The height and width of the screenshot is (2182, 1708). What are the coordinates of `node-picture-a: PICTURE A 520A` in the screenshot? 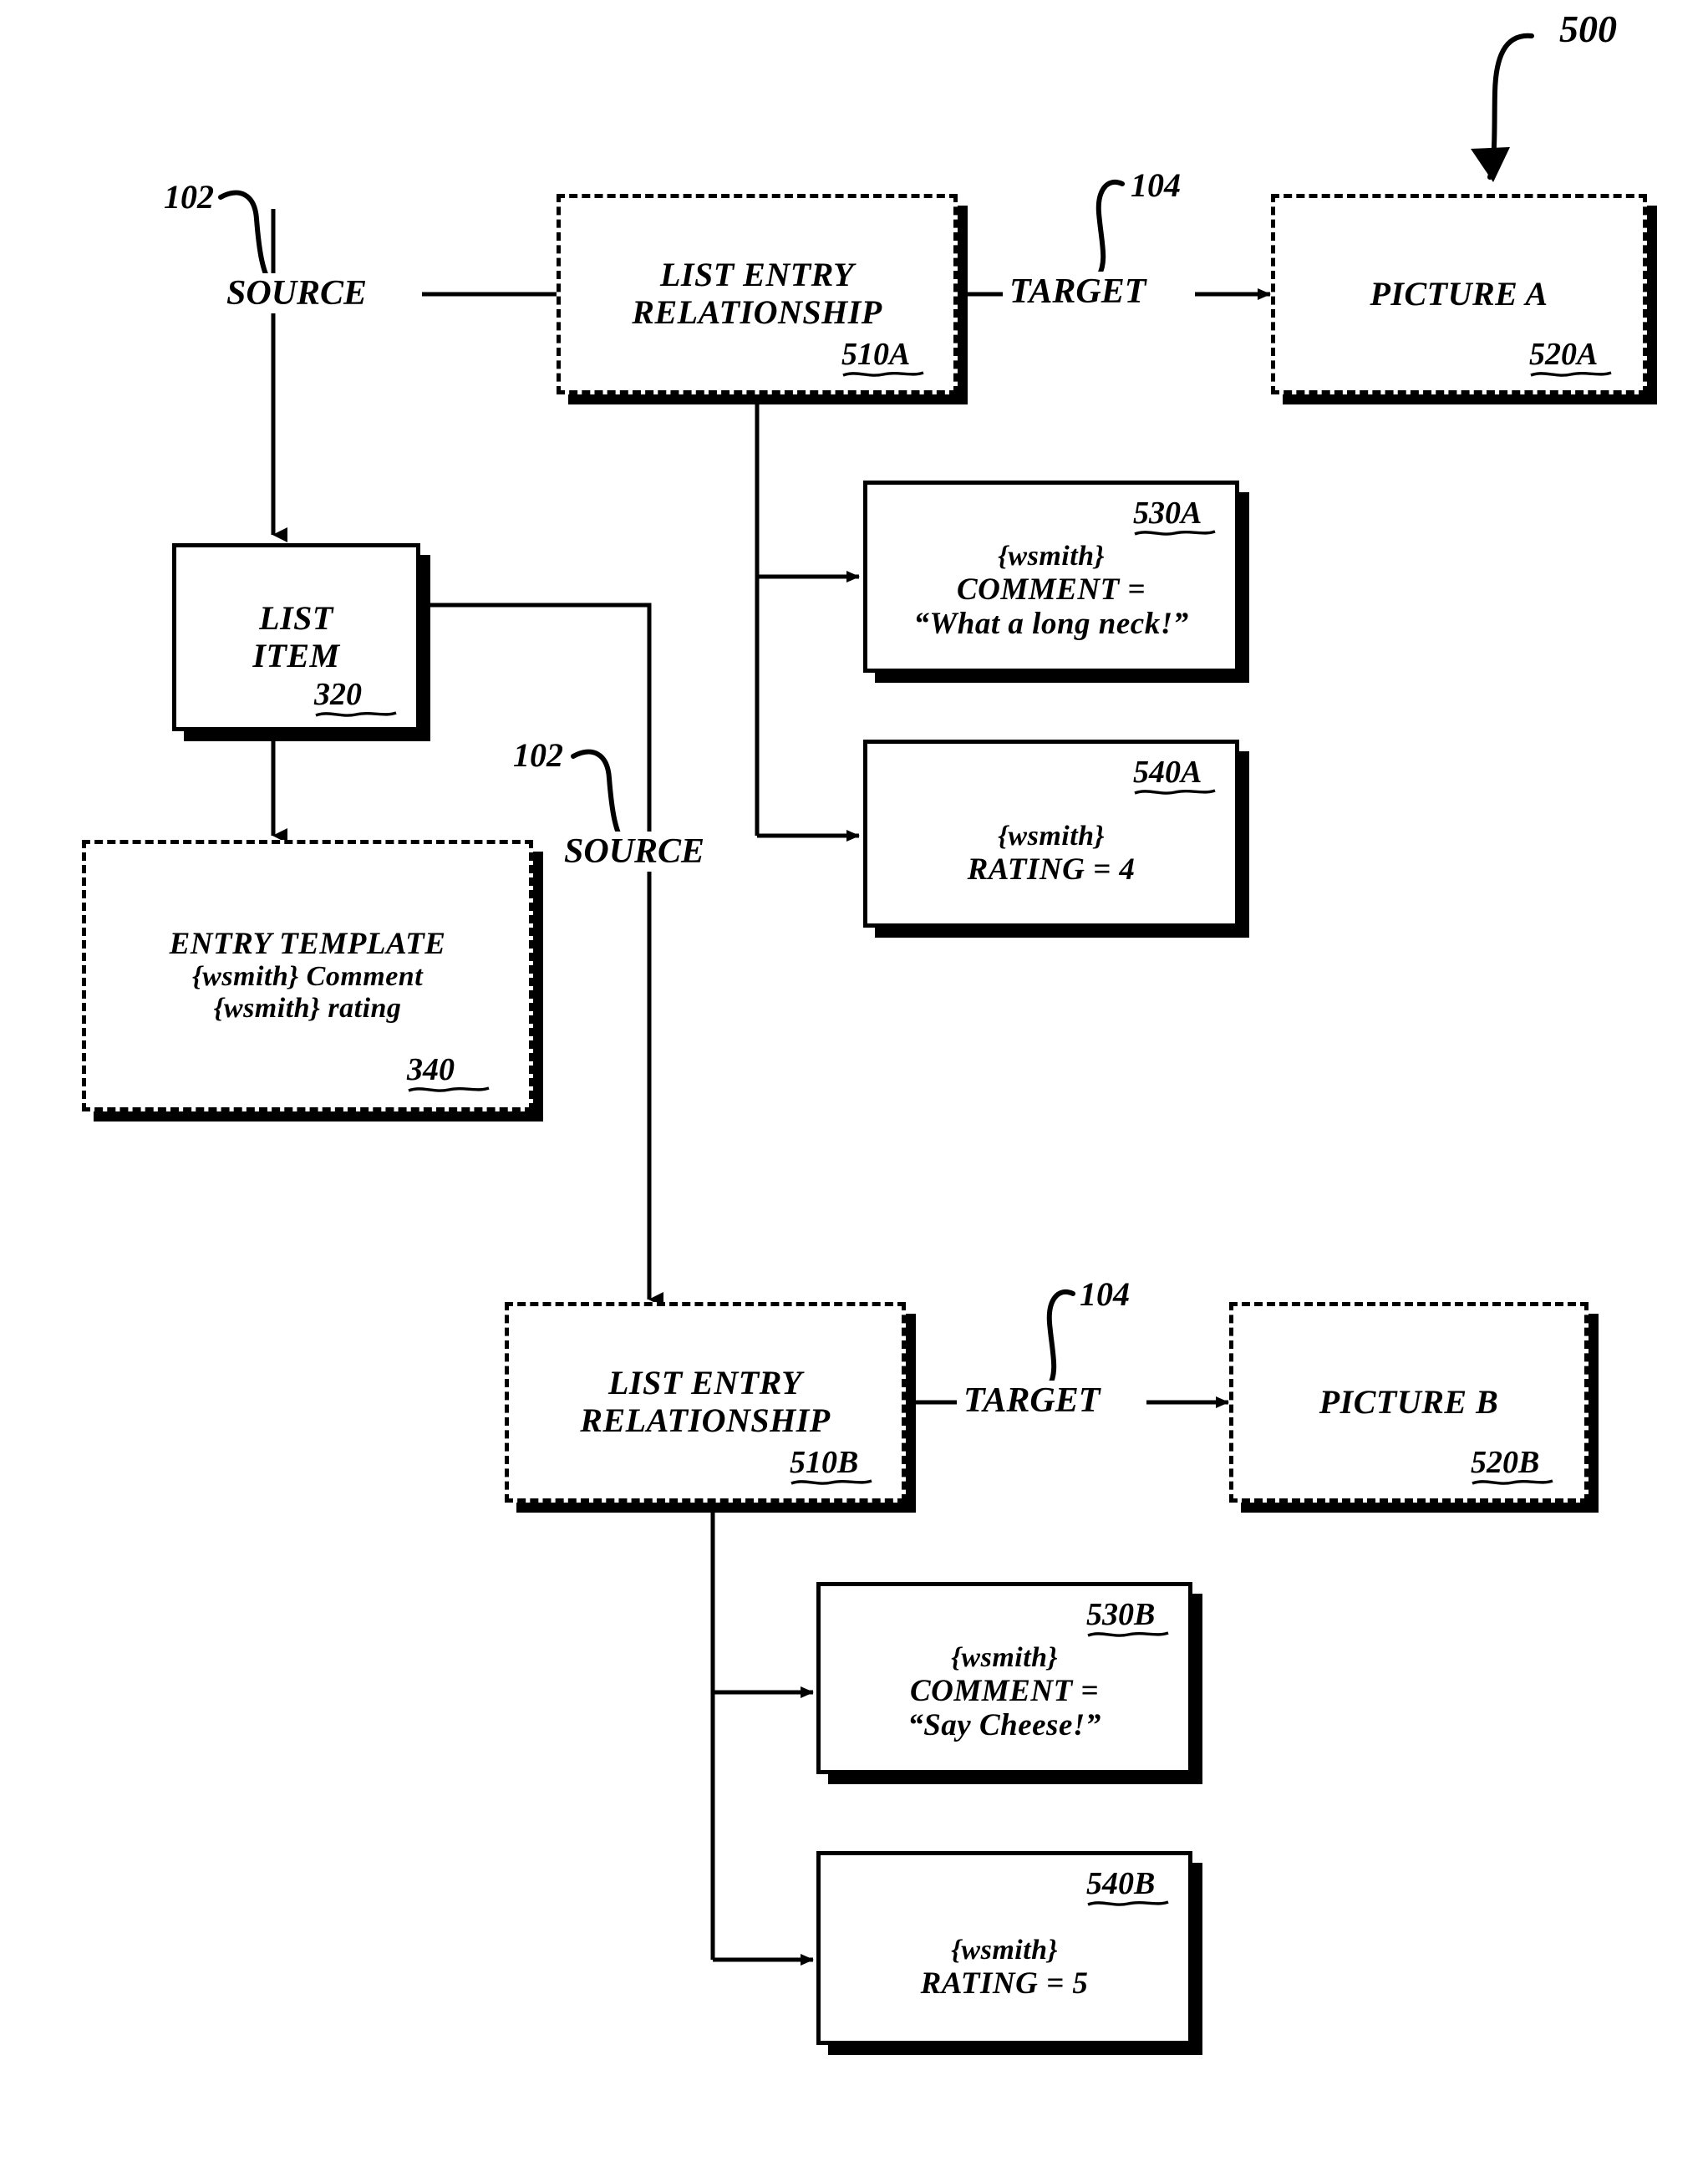 It's located at (1459, 294).